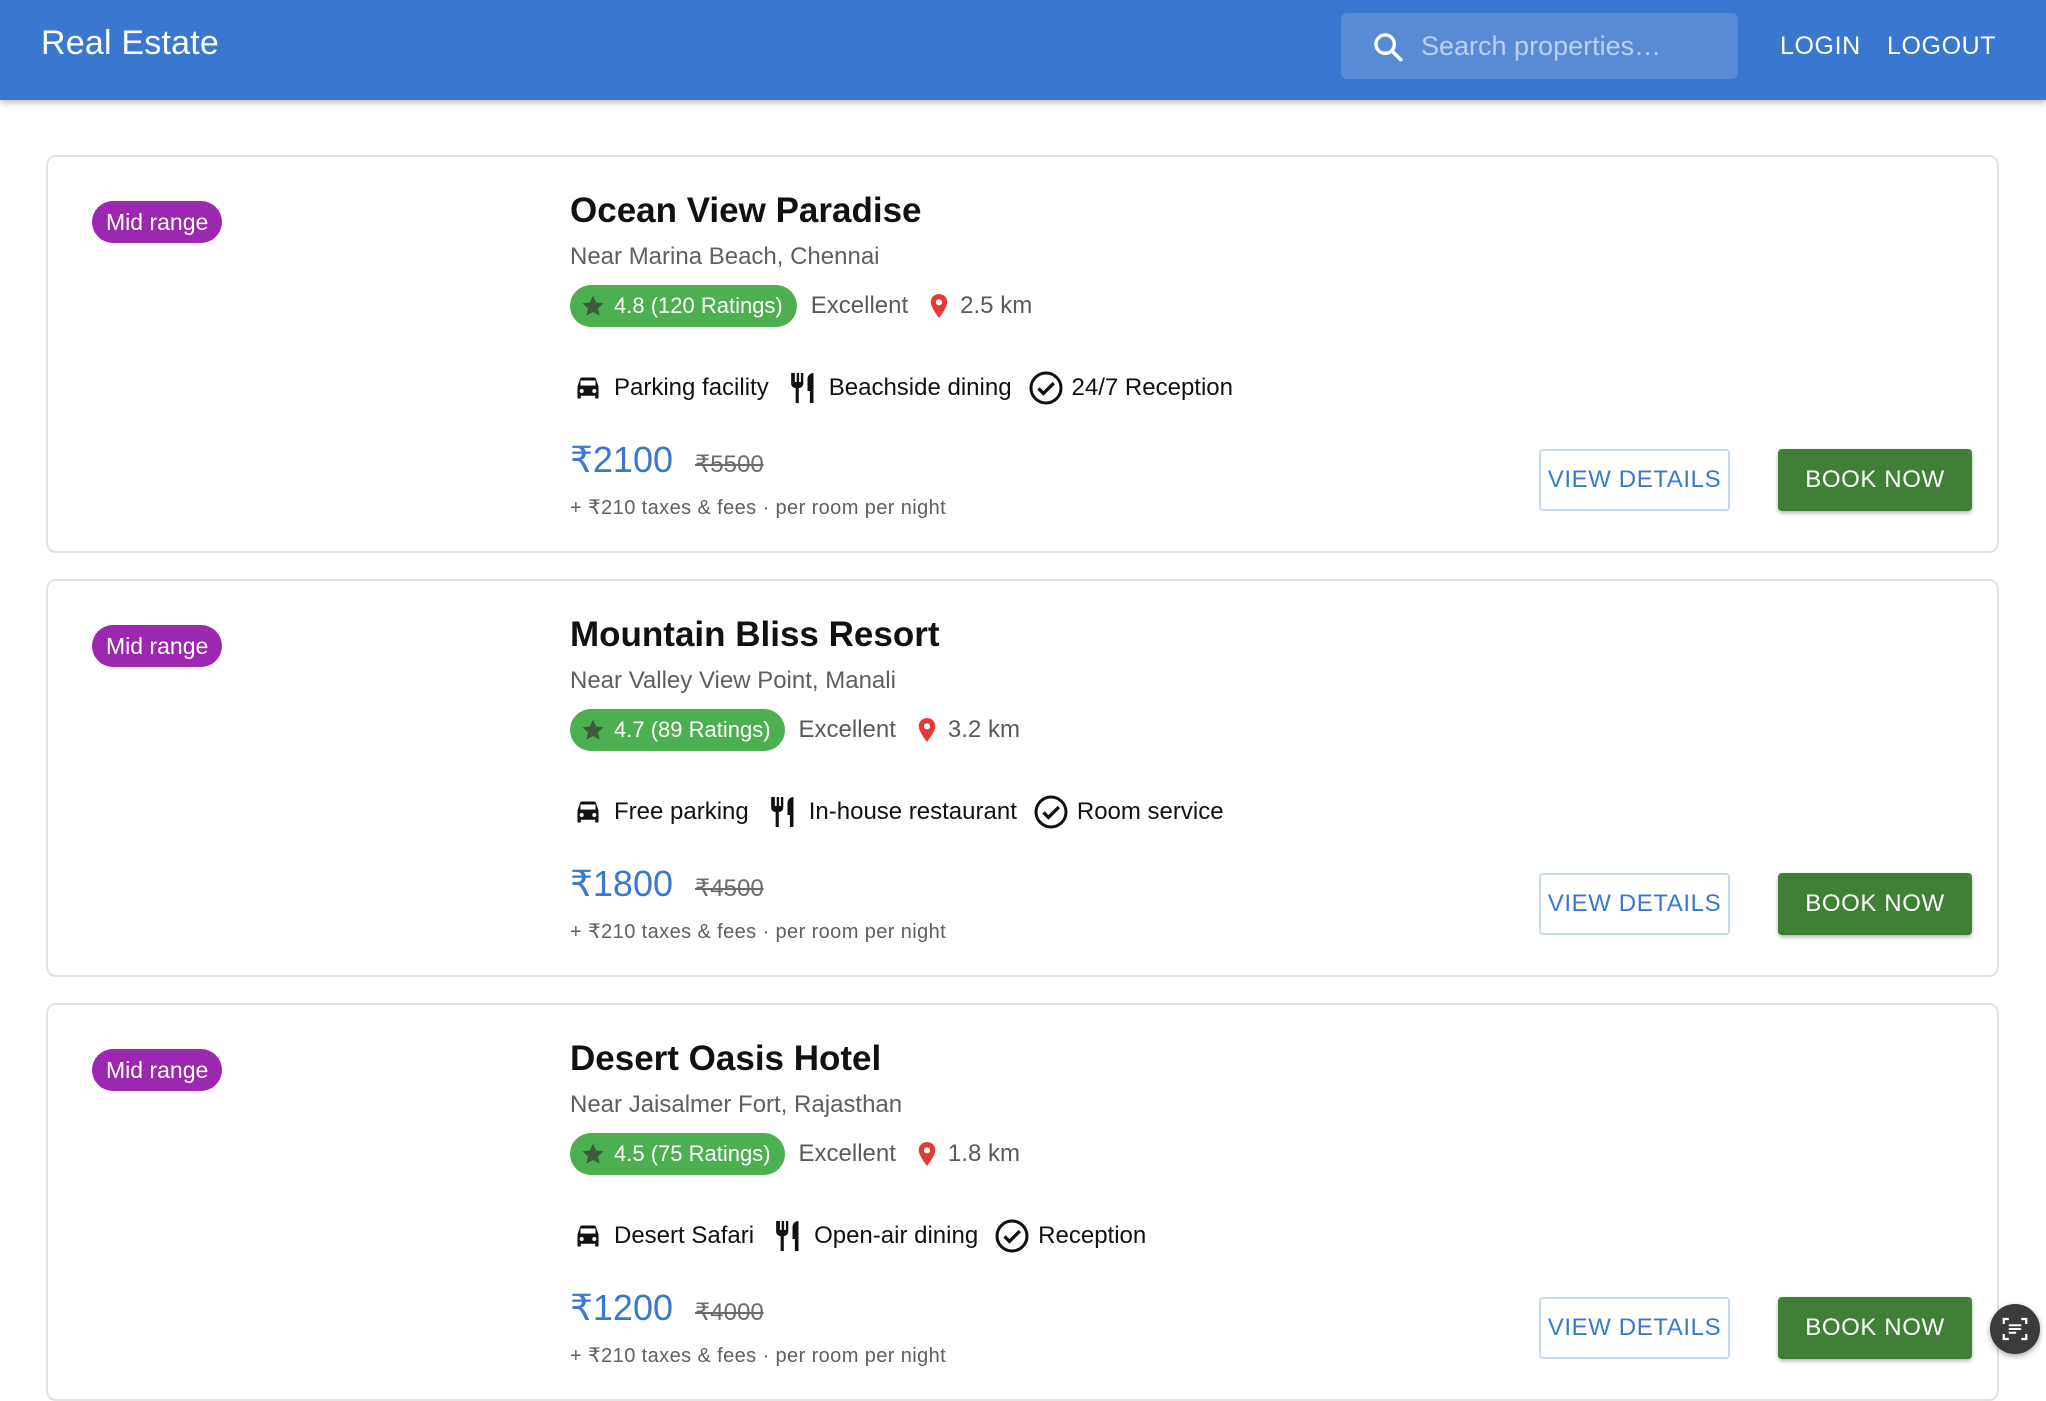 This screenshot has width=2046, height=1401. I want to click on rating-row: 4.7 (89 Ratings) Excellent 3.2 km, so click(795, 730).